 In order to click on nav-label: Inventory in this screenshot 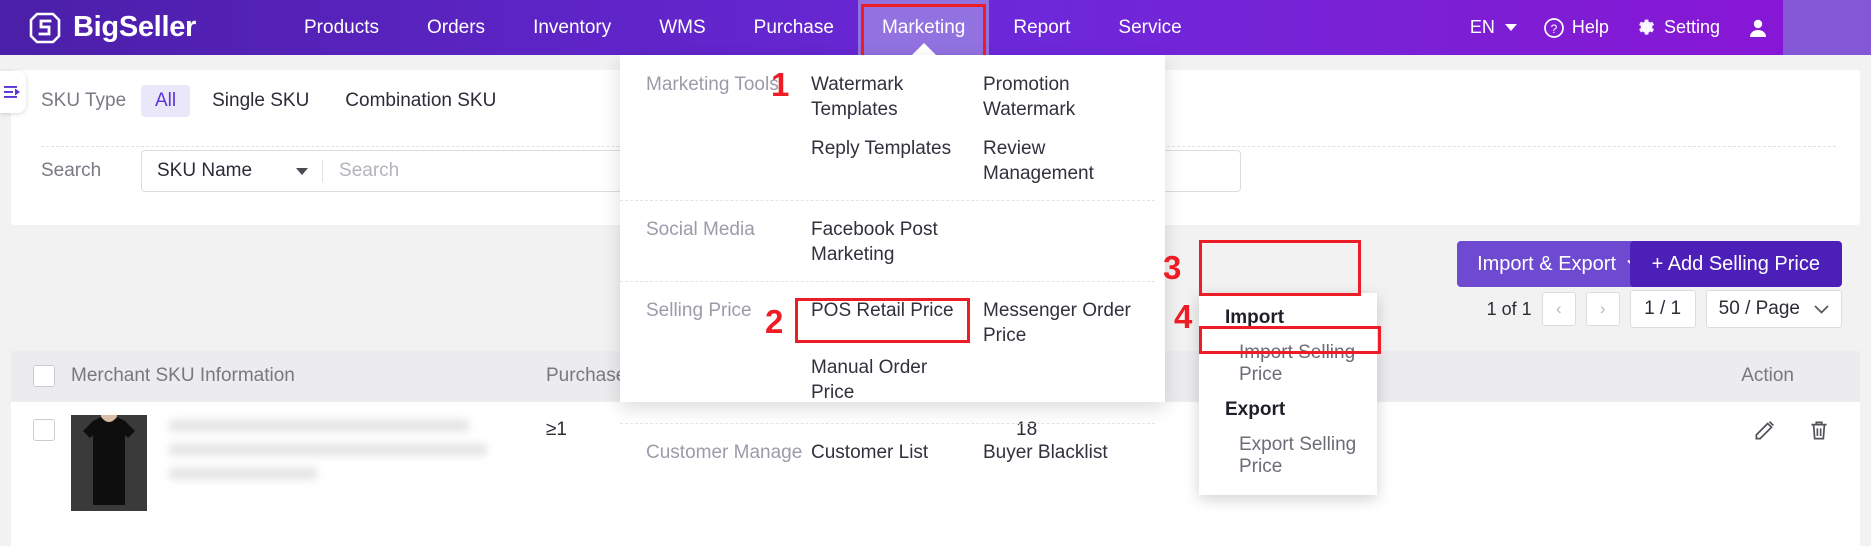, I will do `click(572, 27)`.